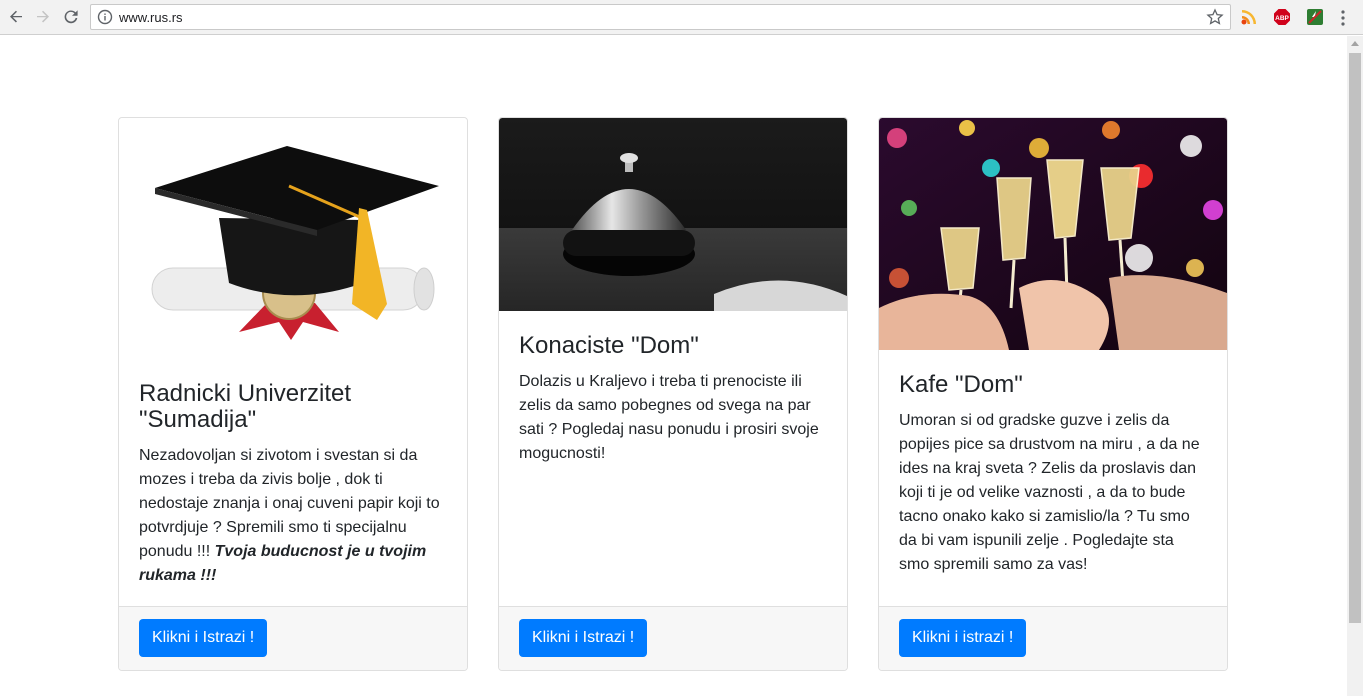 This screenshot has width=1363, height=696. I want to click on card-title: Kafe "Dom", so click(961, 384).